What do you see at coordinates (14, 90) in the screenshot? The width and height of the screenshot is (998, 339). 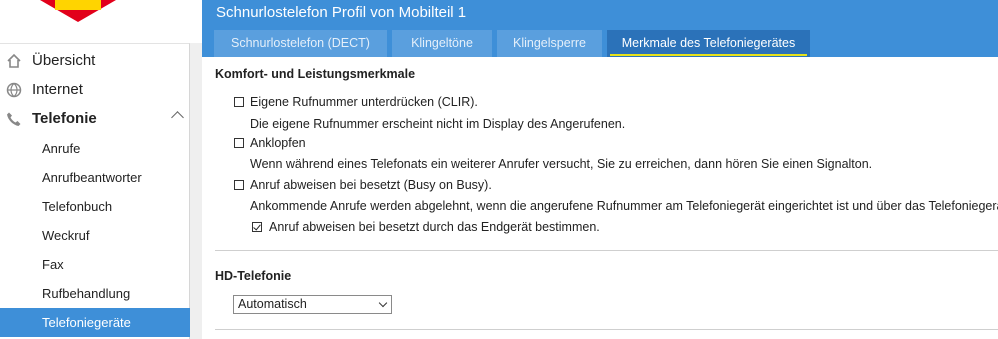 I see `globe-icon` at bounding box center [14, 90].